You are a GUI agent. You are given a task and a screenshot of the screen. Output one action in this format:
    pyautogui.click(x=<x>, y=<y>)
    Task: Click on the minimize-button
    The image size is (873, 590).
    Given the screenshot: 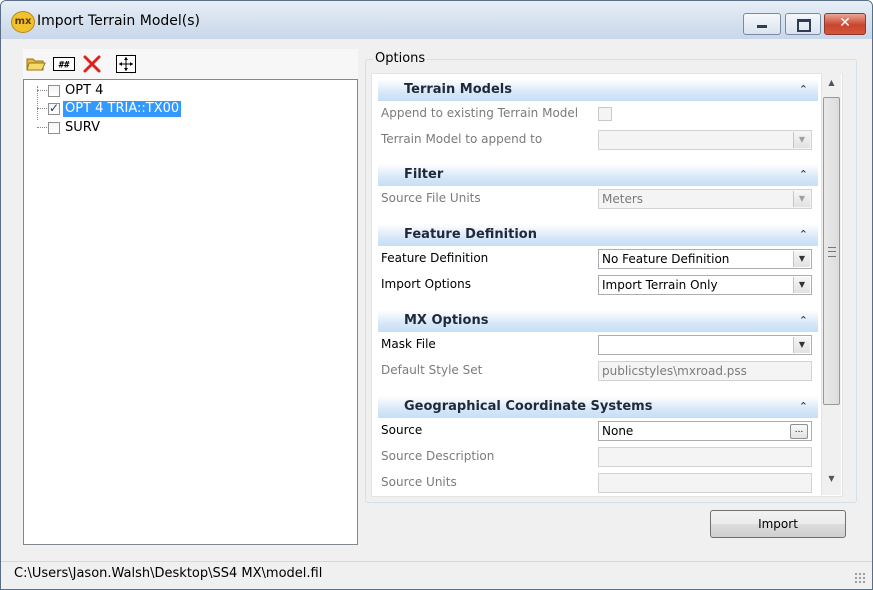 What is the action you would take?
    pyautogui.click(x=762, y=24)
    